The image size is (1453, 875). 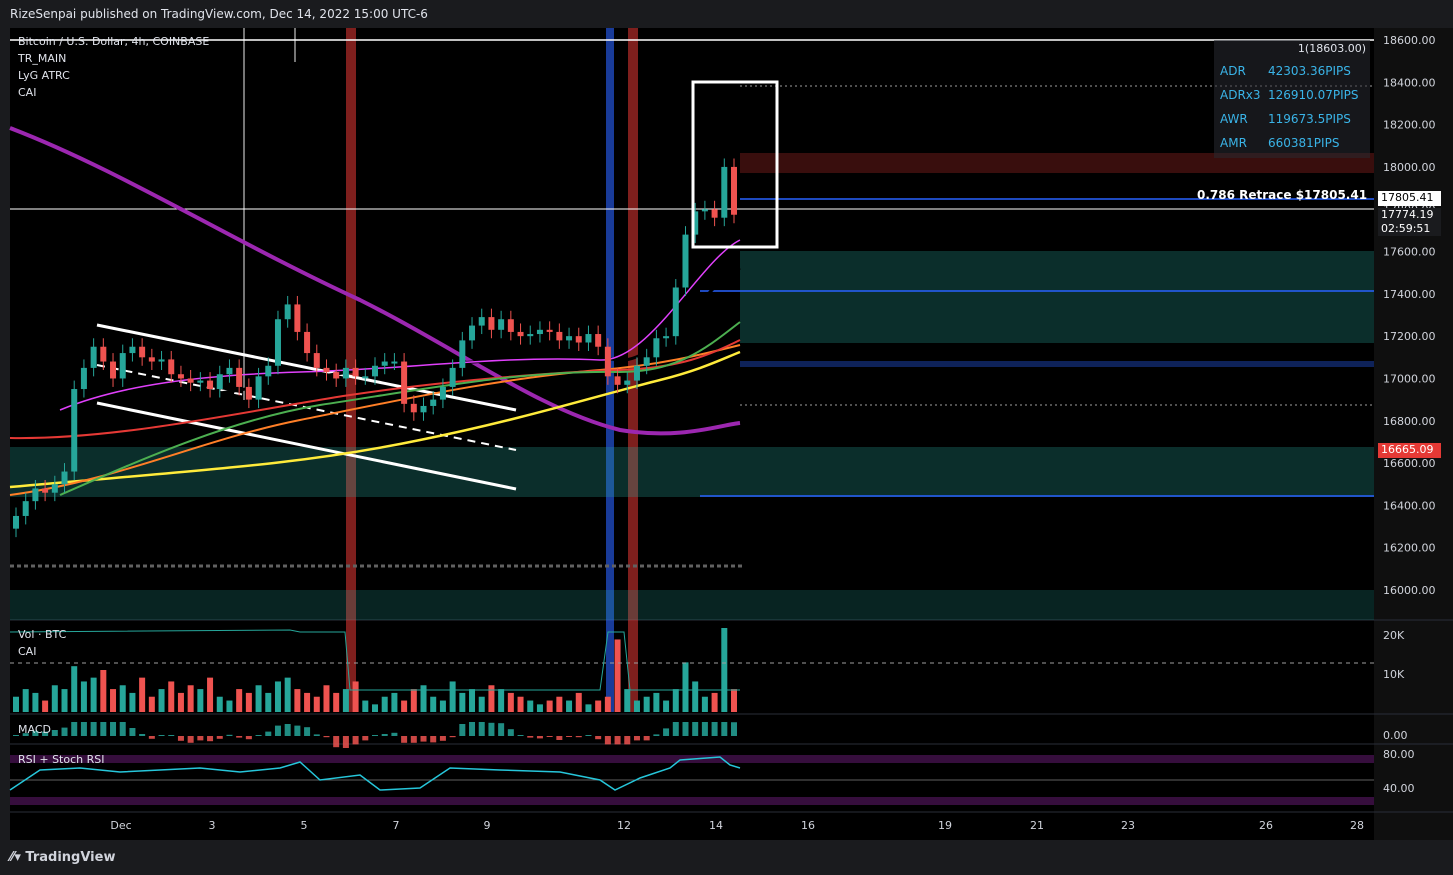 I want to click on legend-cai: CAI, so click(x=27, y=92).